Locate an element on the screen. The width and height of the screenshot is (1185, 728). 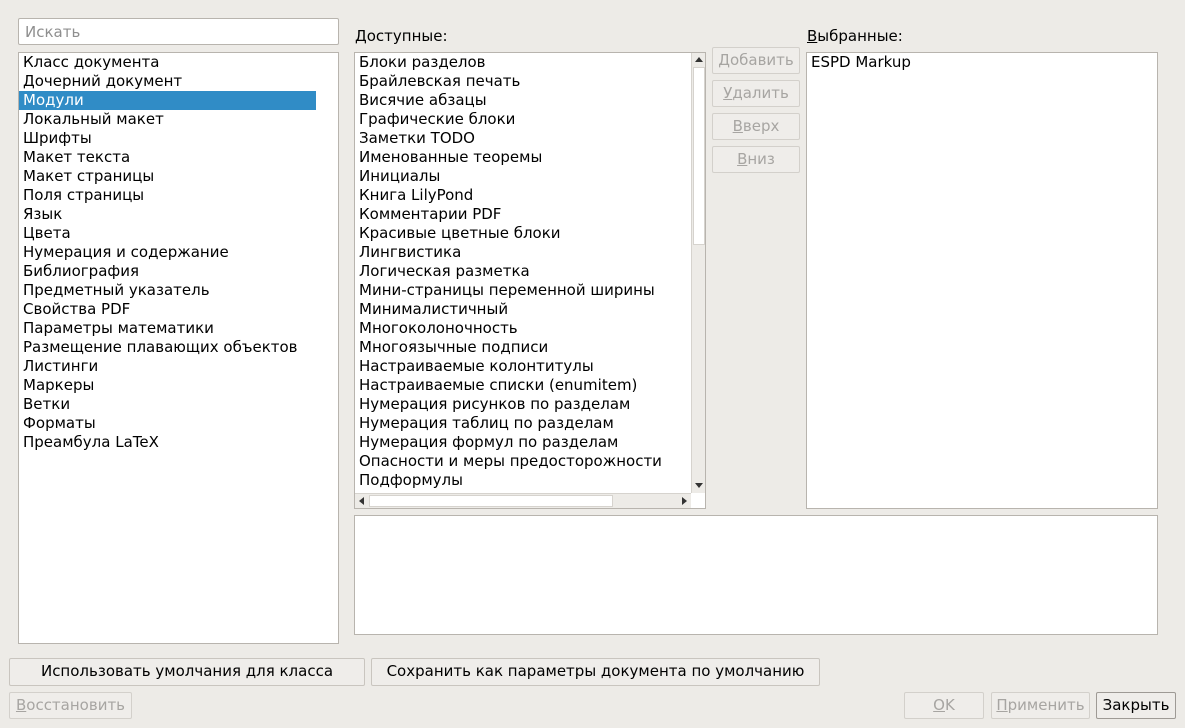
category-item: Свойства PDF is located at coordinates (178, 309).